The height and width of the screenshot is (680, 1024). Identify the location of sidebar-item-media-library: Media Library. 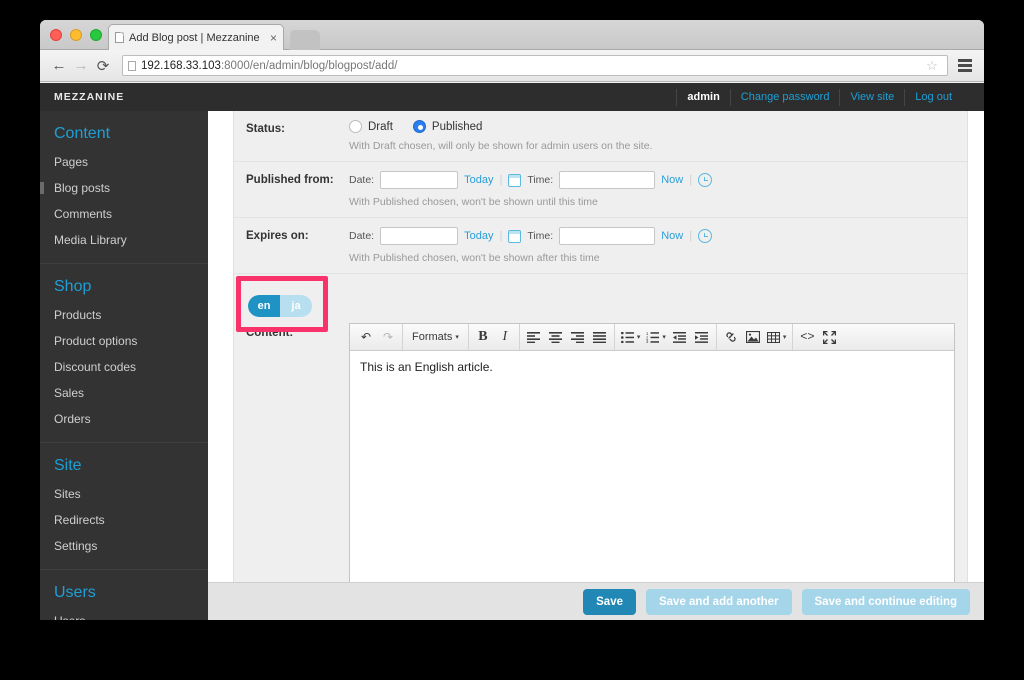
(124, 240).